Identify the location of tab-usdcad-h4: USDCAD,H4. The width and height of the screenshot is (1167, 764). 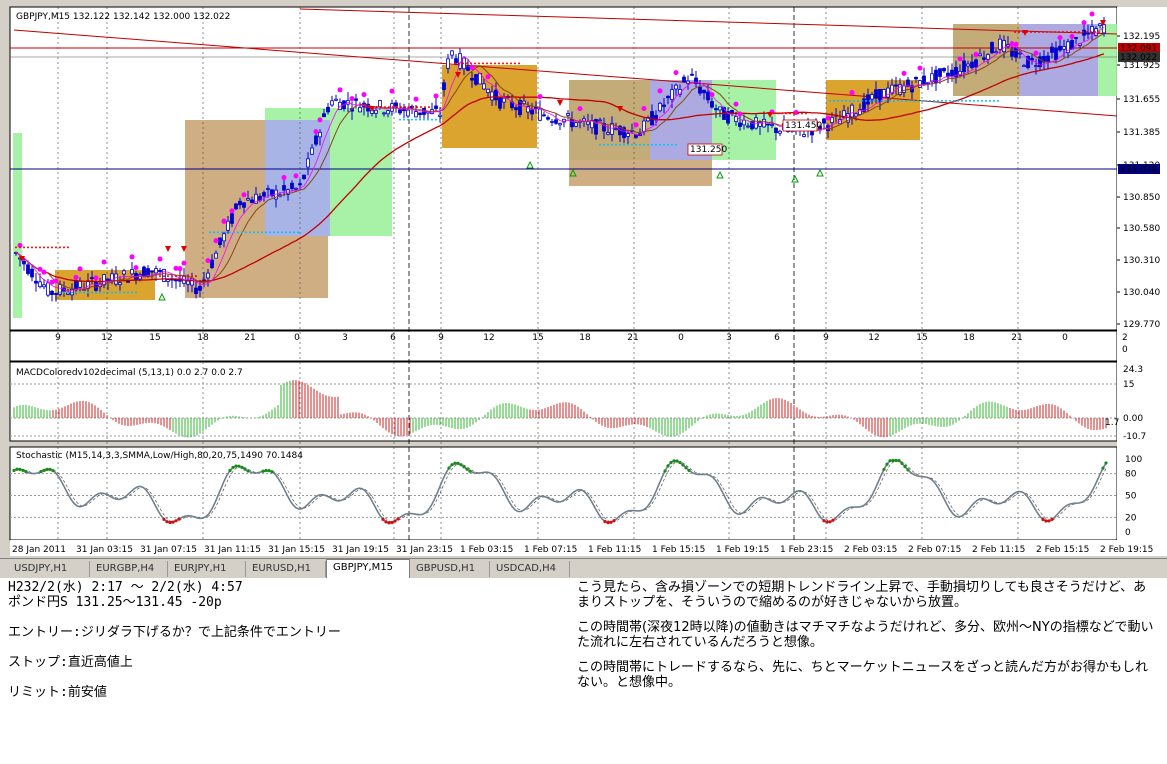
(530, 569).